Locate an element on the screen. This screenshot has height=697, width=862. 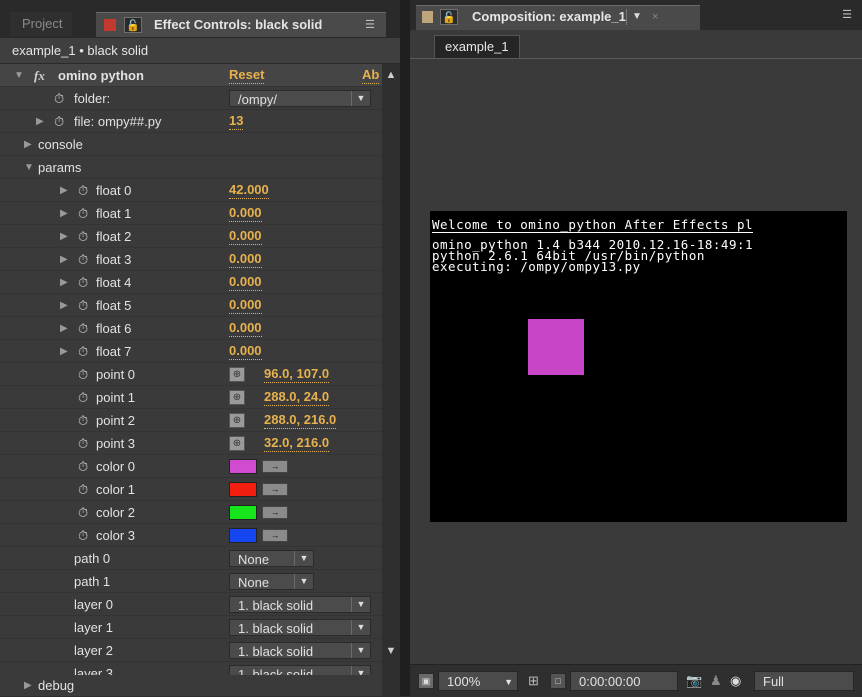
reset-link: Reset is located at coordinates (247, 75).